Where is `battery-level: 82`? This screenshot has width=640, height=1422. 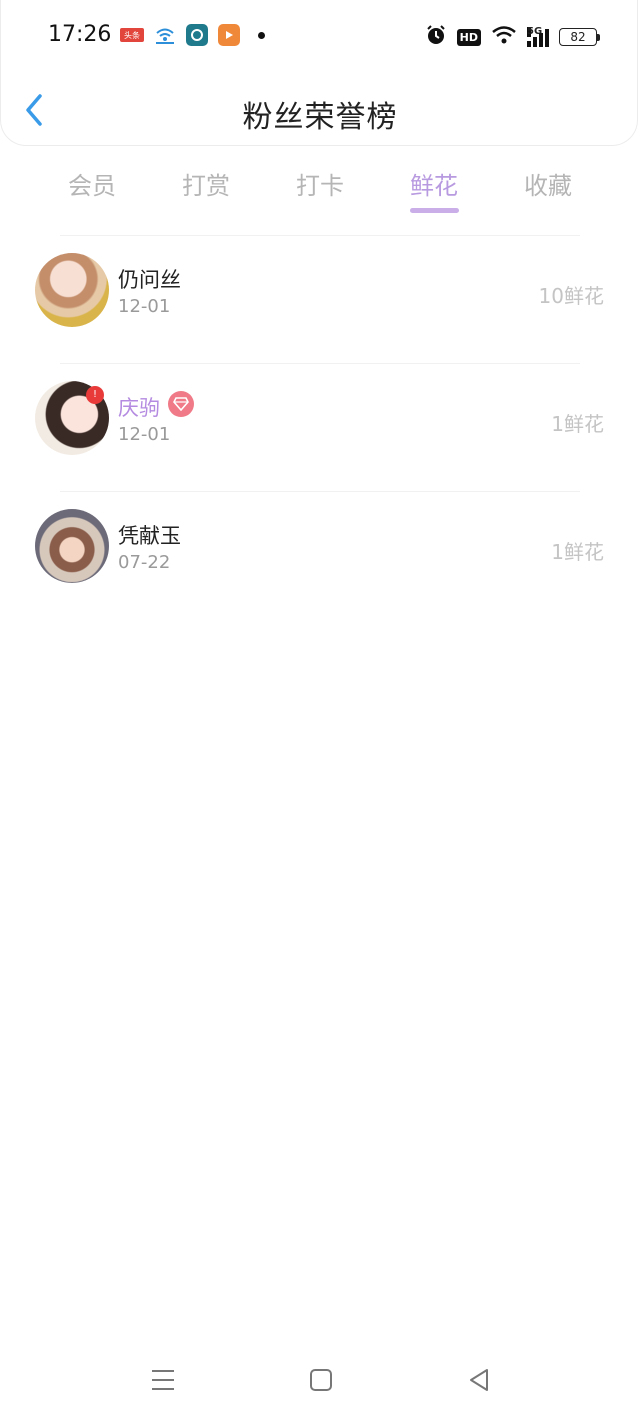
battery-level: 82 is located at coordinates (578, 37).